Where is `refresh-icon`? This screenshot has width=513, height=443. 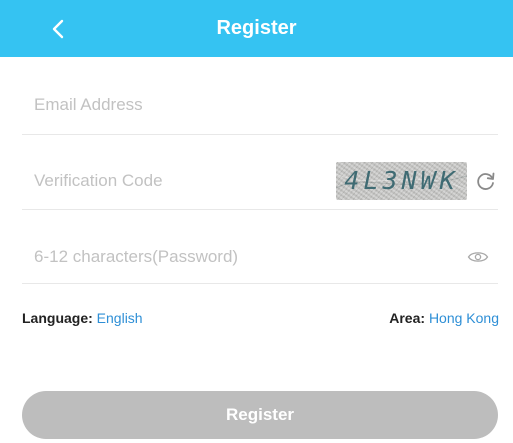
refresh-icon is located at coordinates (486, 181).